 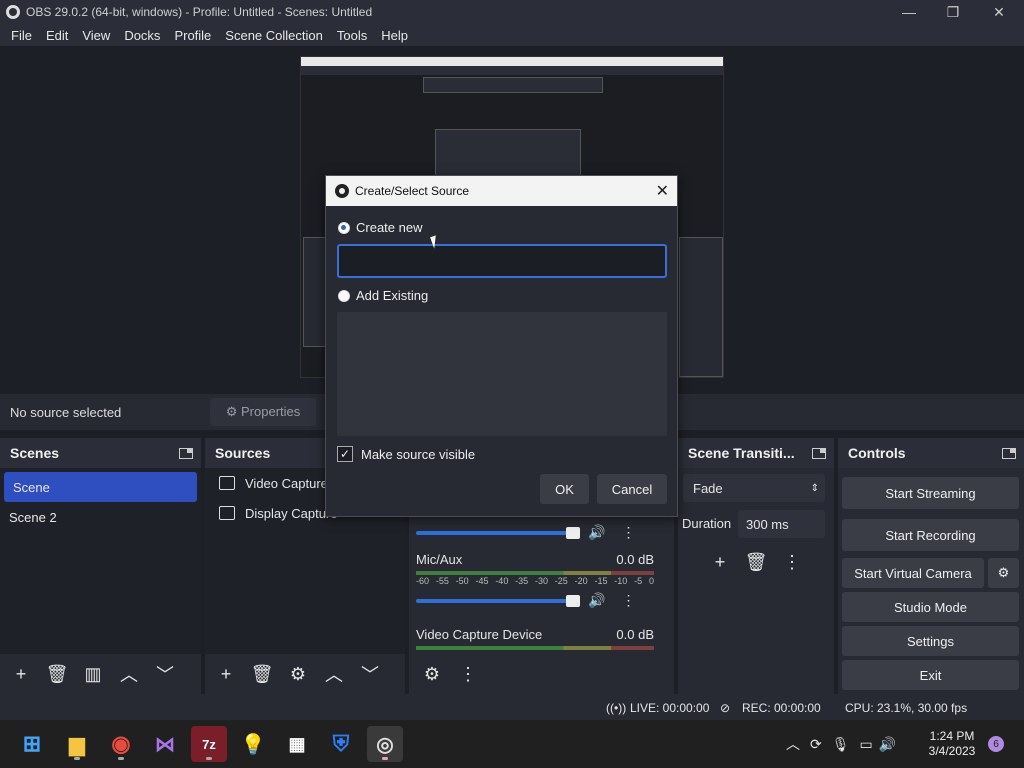 What do you see at coordinates (996, 744) in the screenshot?
I see `notification-badge: 6` at bounding box center [996, 744].